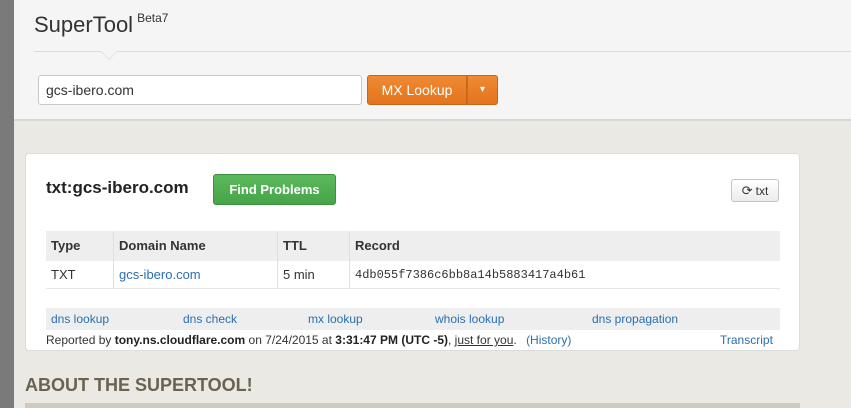 This screenshot has height=408, width=851. Describe the element at coordinates (515, 340) in the screenshot. I see `reported-period: .` at that location.